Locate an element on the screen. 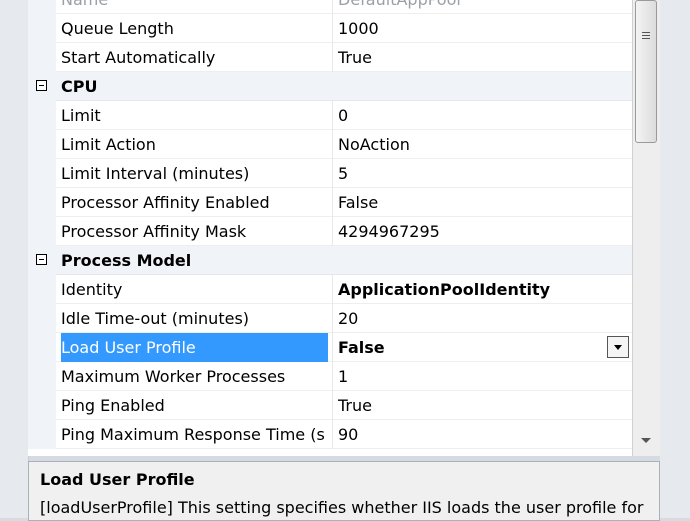 The width and height of the screenshot is (690, 521). property-row-idle-time-out-minutes: Idle Time-out (minutes) 20 is located at coordinates (330, 318).